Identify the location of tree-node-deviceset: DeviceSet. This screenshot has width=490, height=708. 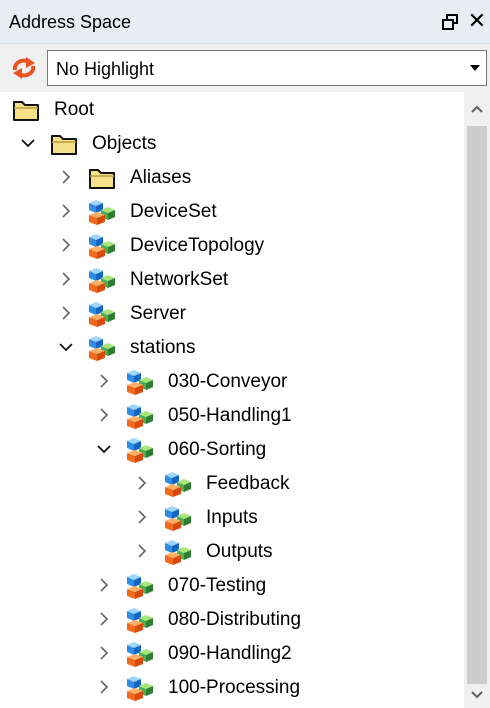
(232, 212).